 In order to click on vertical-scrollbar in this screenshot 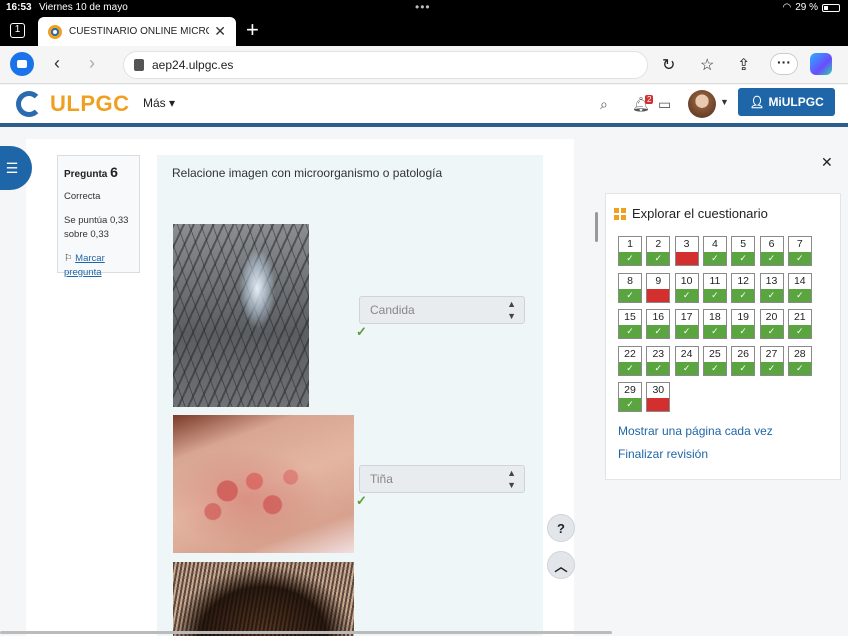, I will do `click(596, 227)`.